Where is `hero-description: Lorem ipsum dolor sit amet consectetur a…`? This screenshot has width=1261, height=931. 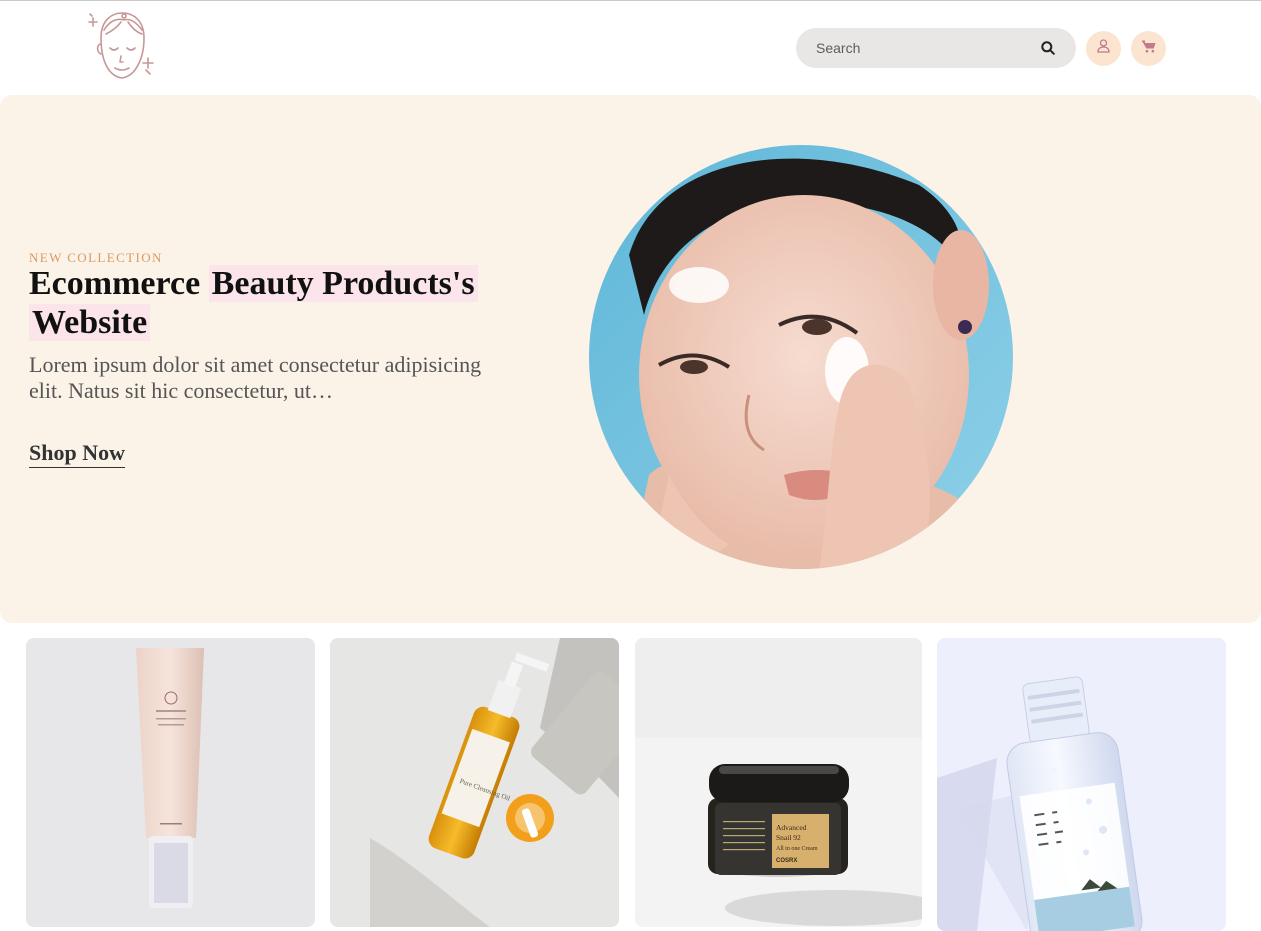 hero-description: Lorem ipsum dolor sit amet consectetur a… is located at coordinates (255, 377).